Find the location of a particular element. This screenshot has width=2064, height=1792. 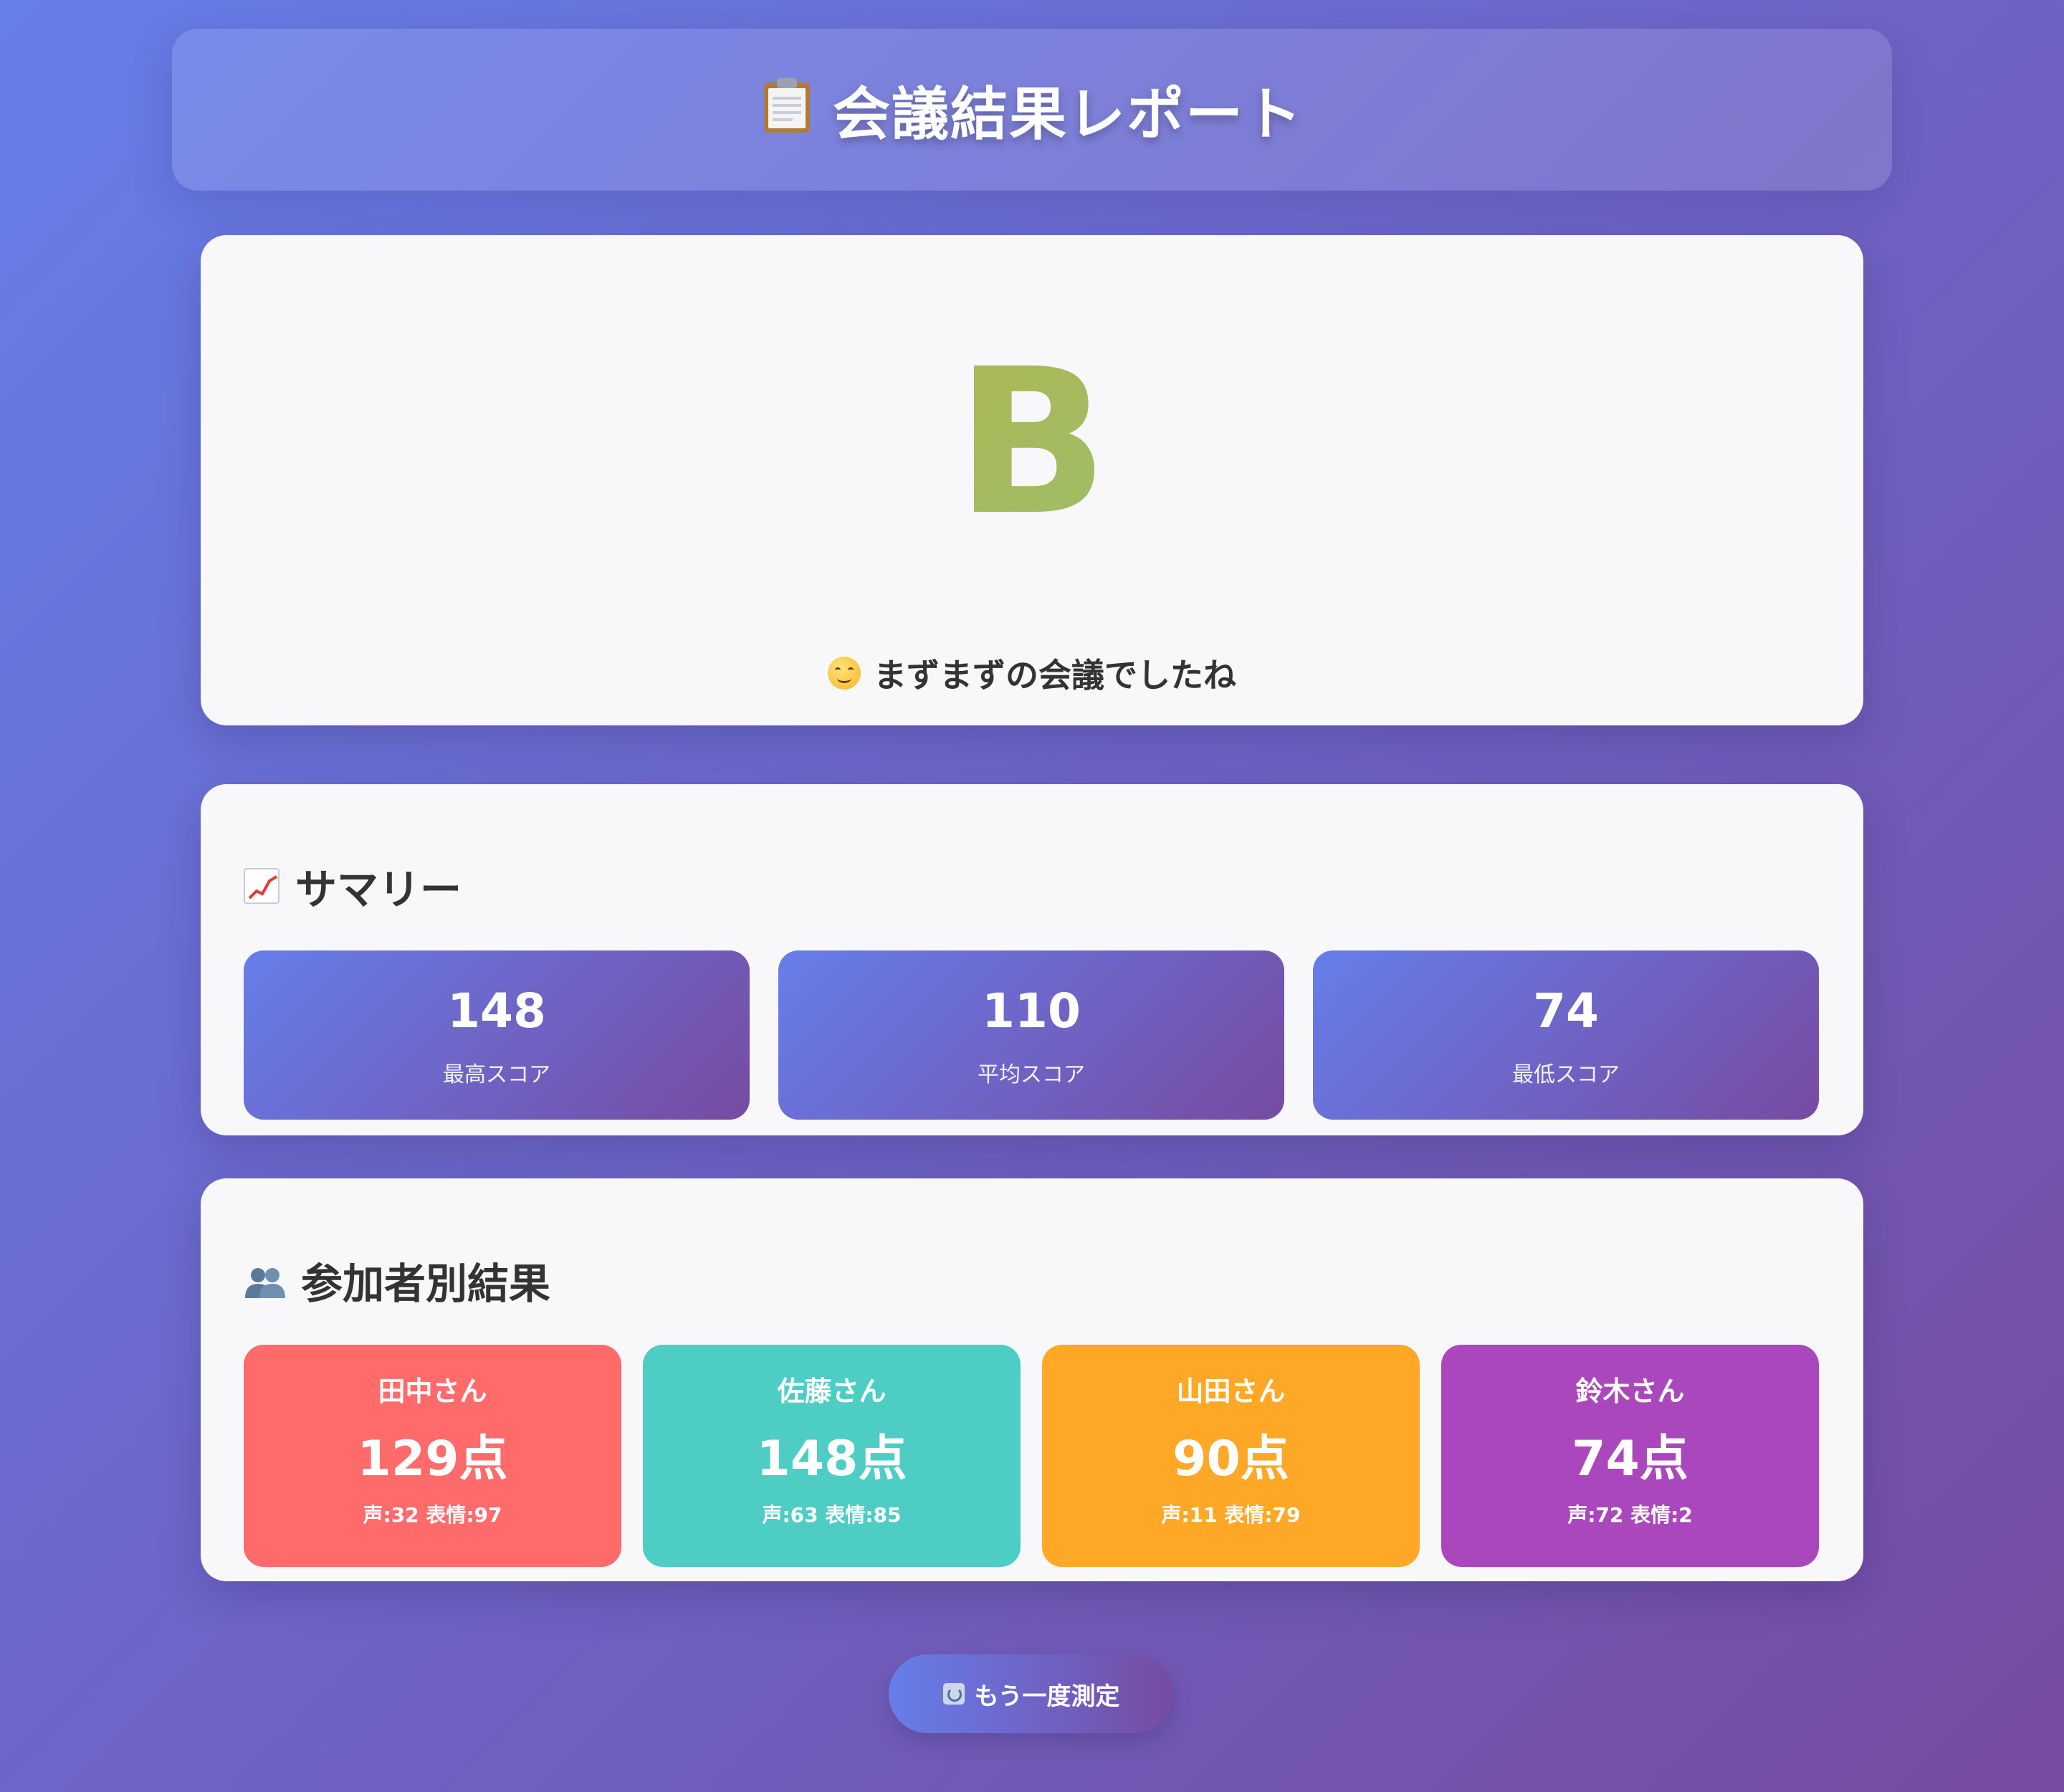

stat-label: 平均スコア is located at coordinates (1031, 1074).